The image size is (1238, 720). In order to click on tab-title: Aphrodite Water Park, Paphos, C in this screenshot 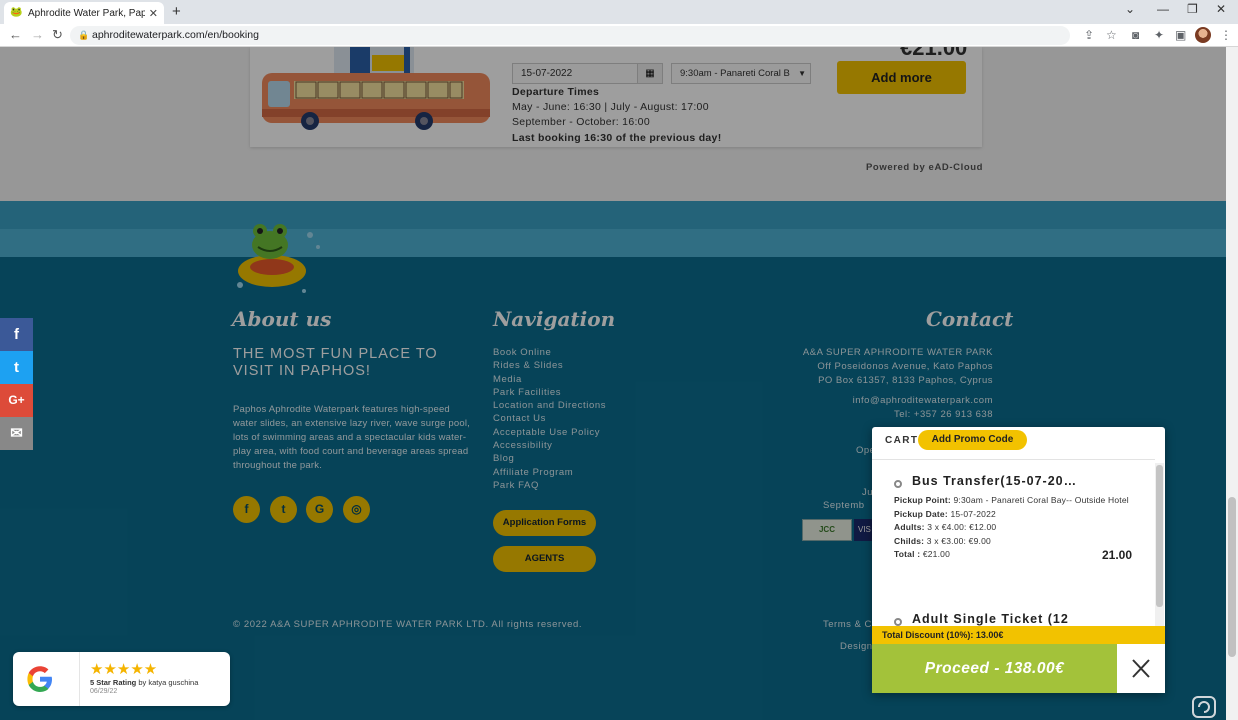, I will do `click(86, 13)`.